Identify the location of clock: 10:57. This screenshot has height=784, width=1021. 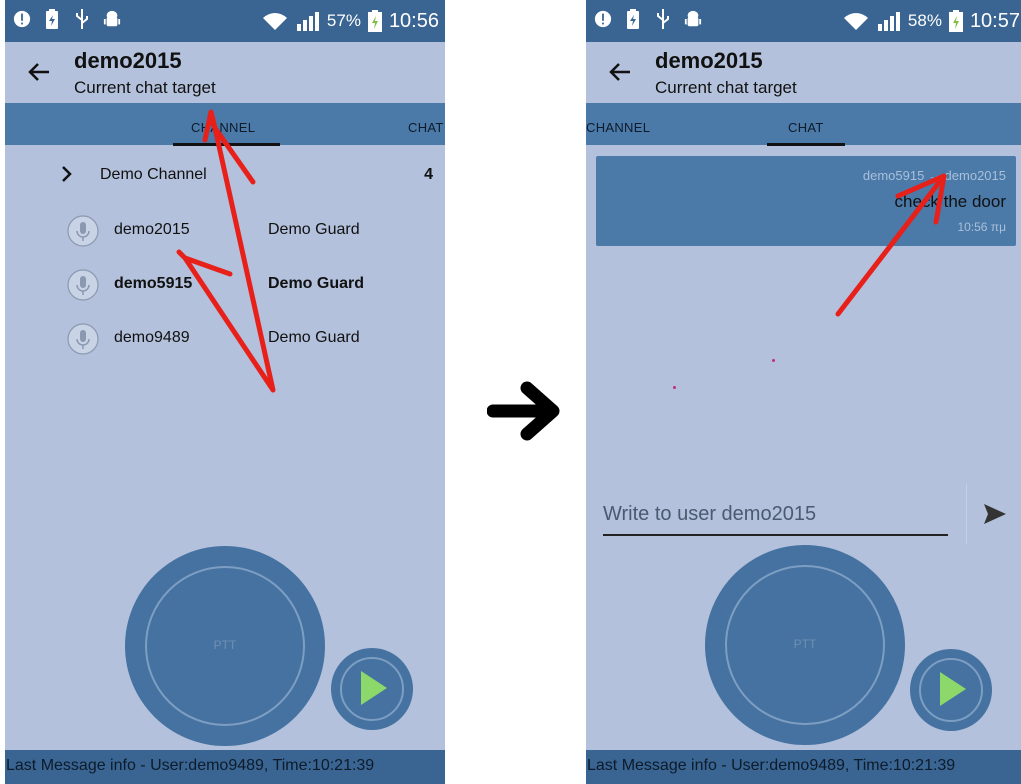
(994, 20).